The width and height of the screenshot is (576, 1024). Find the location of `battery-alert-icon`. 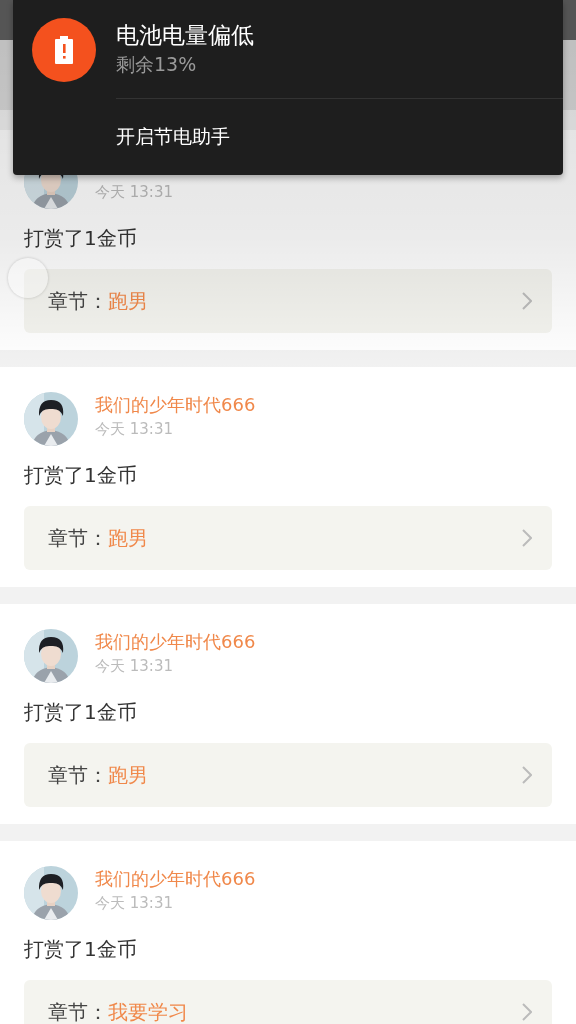

battery-alert-icon is located at coordinates (64, 50).